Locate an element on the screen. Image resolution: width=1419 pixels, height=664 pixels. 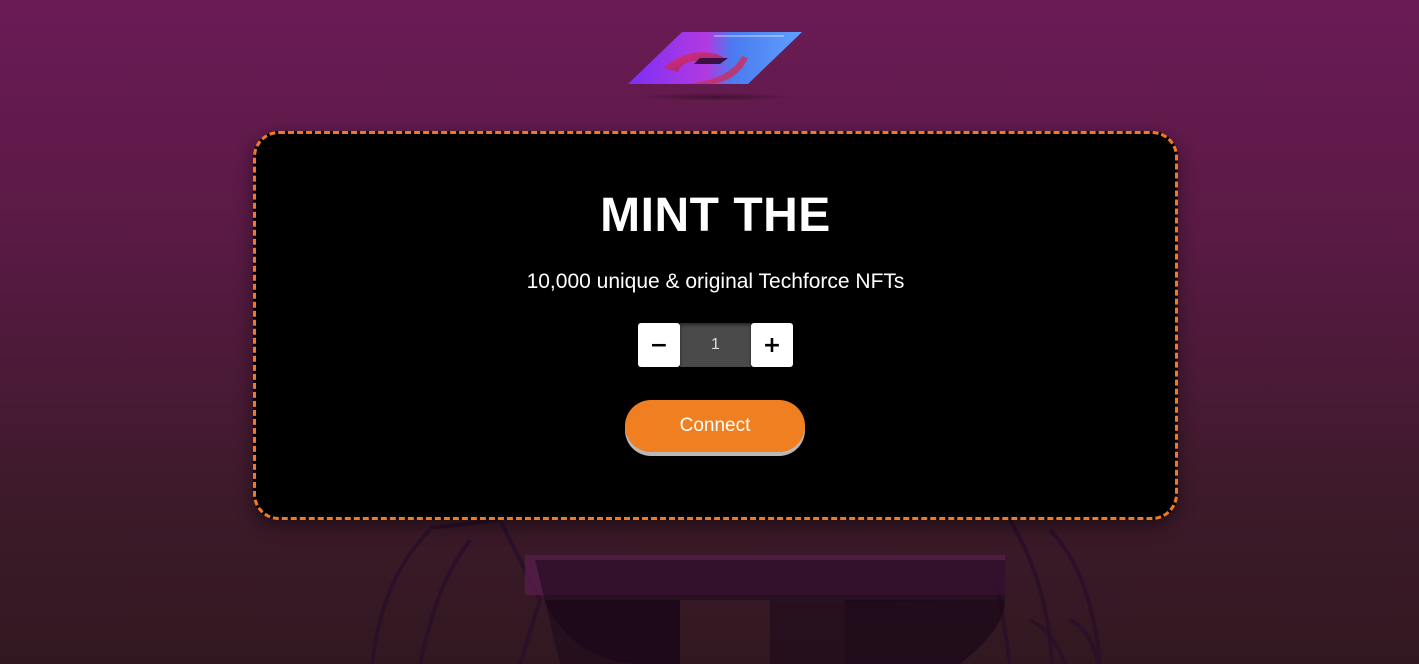
quantity-stepper: − + is located at coordinates (715, 345).